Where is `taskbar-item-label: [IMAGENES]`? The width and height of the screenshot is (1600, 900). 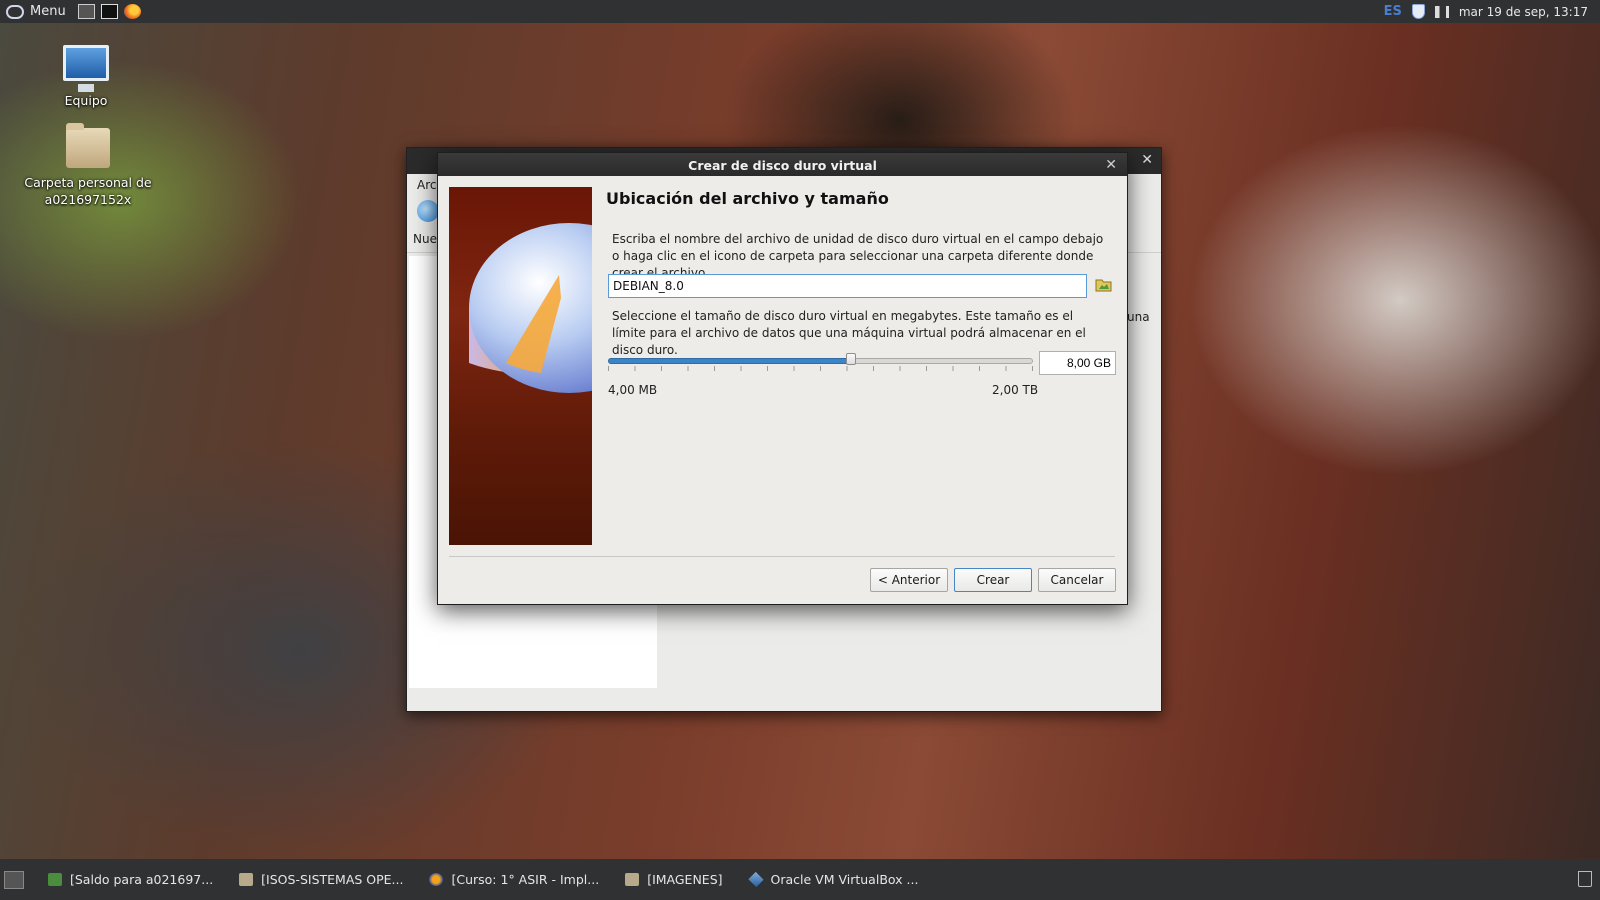 taskbar-item-label: [IMAGENES] is located at coordinates (685, 879).